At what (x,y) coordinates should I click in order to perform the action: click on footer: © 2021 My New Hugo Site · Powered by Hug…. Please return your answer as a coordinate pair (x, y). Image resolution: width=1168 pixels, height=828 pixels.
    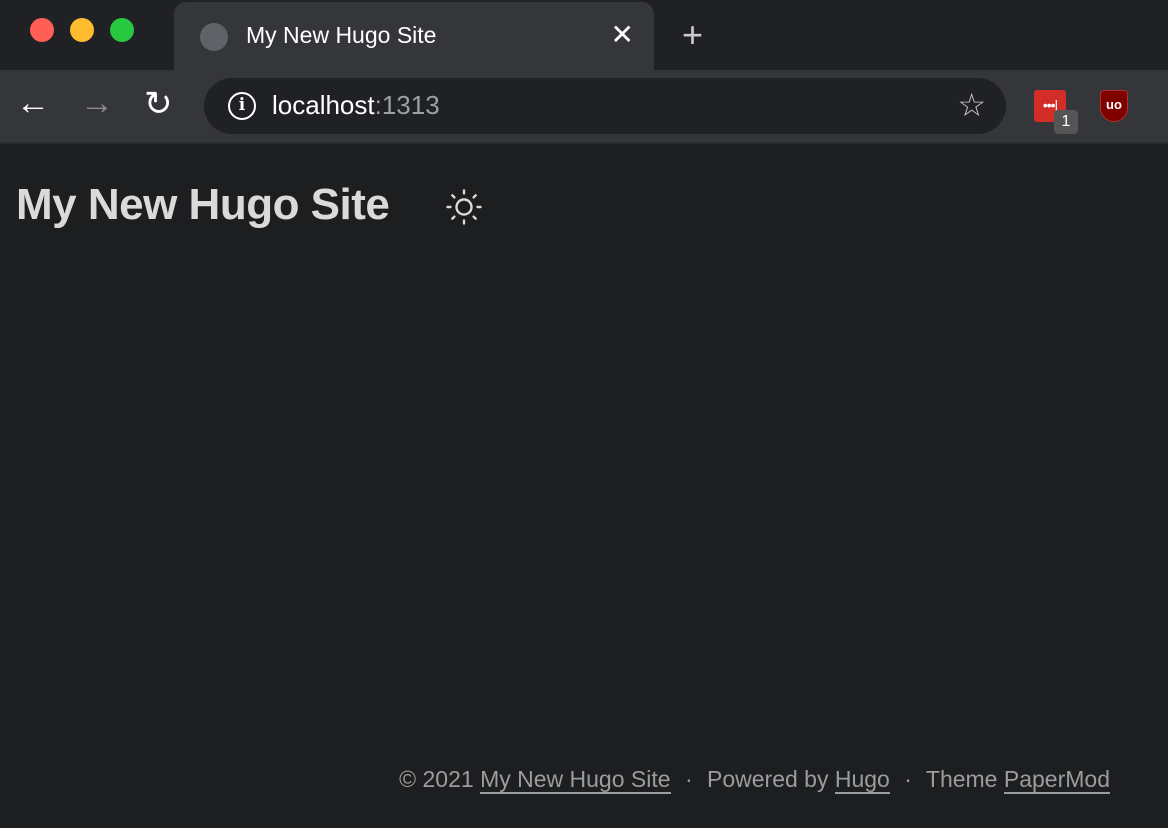
    Looking at the image, I should click on (754, 780).